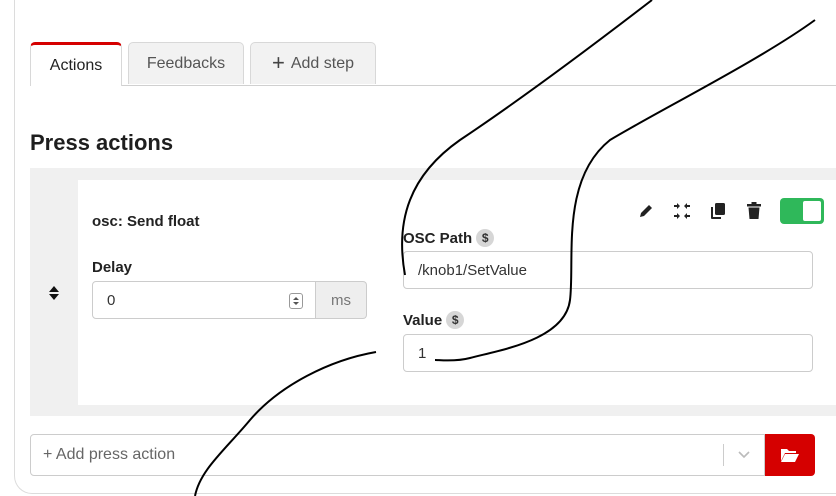  Describe the element at coordinates (472, 270) in the screenshot. I see `osc-path-value: /knob1/SetValue` at that location.